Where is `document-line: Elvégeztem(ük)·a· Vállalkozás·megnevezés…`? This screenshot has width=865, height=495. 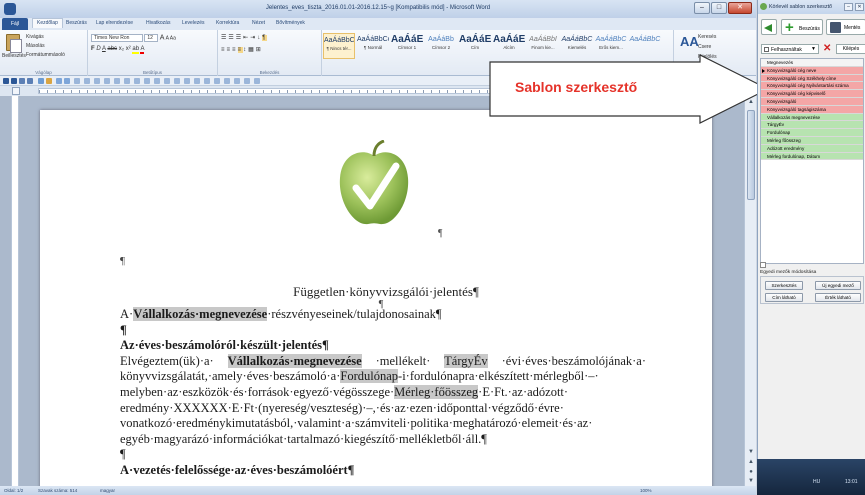 document-line: Elvégeztem(ük)·a· Vállalkozás·megnevezés… is located at coordinates (383, 361).